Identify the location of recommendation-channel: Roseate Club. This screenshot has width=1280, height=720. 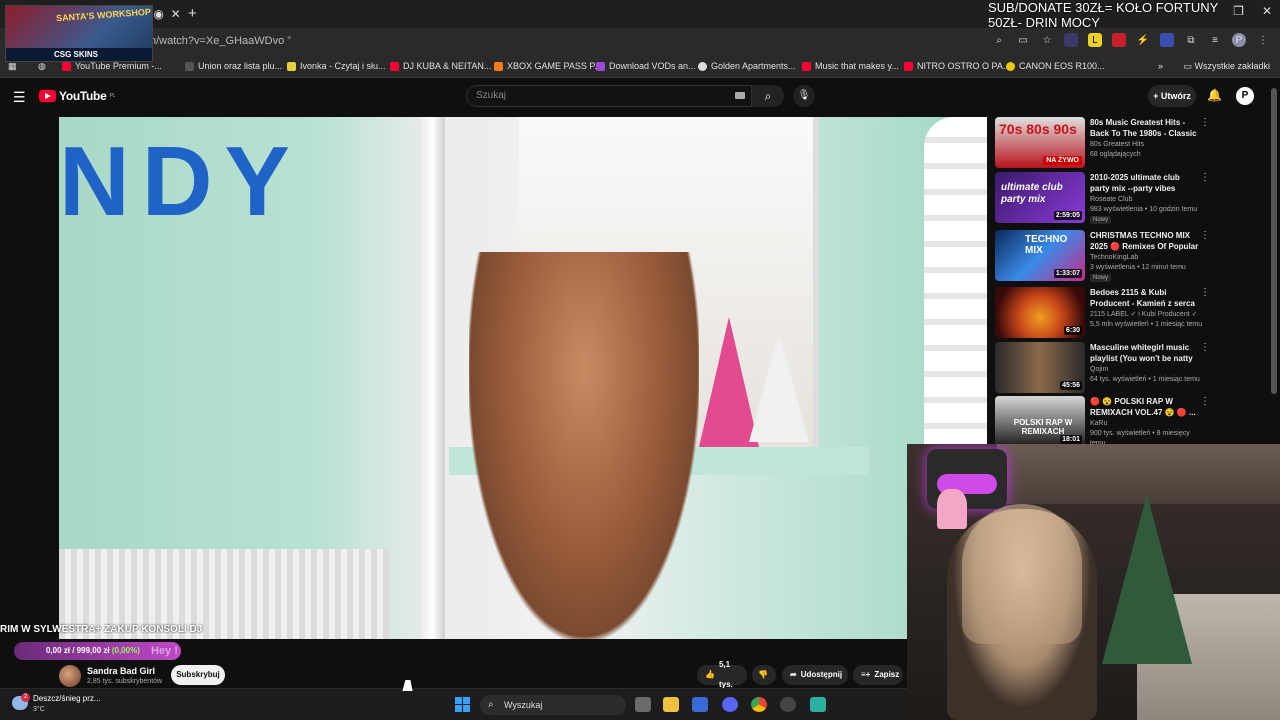
(1147, 200).